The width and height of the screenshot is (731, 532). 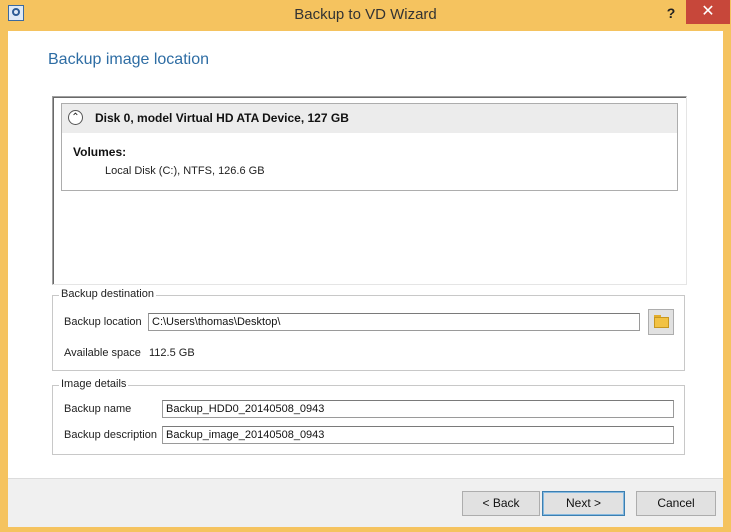 I want to click on collapse-up-icon: ⌃, so click(x=75, y=117).